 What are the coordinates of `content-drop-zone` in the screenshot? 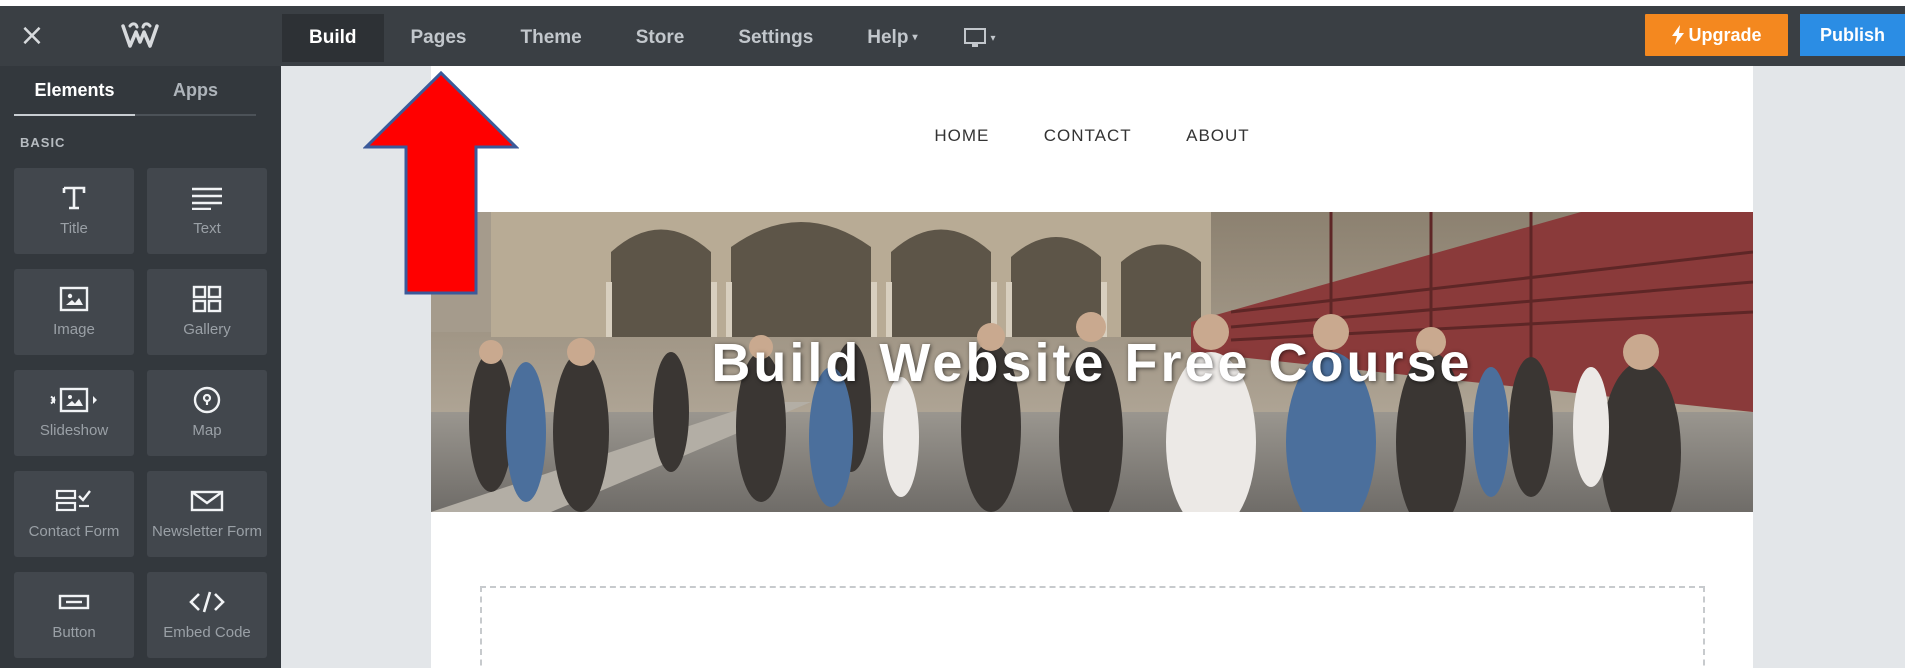 It's located at (1092, 627).